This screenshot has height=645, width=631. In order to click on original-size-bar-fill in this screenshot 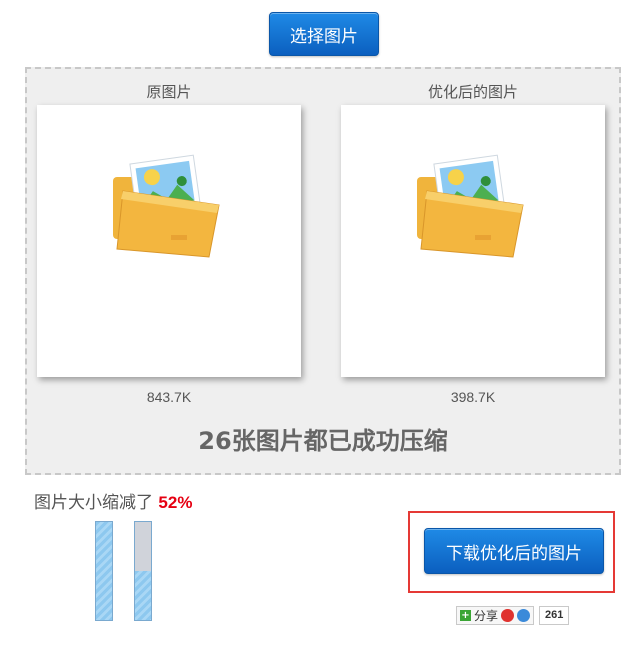, I will do `click(104, 571)`.